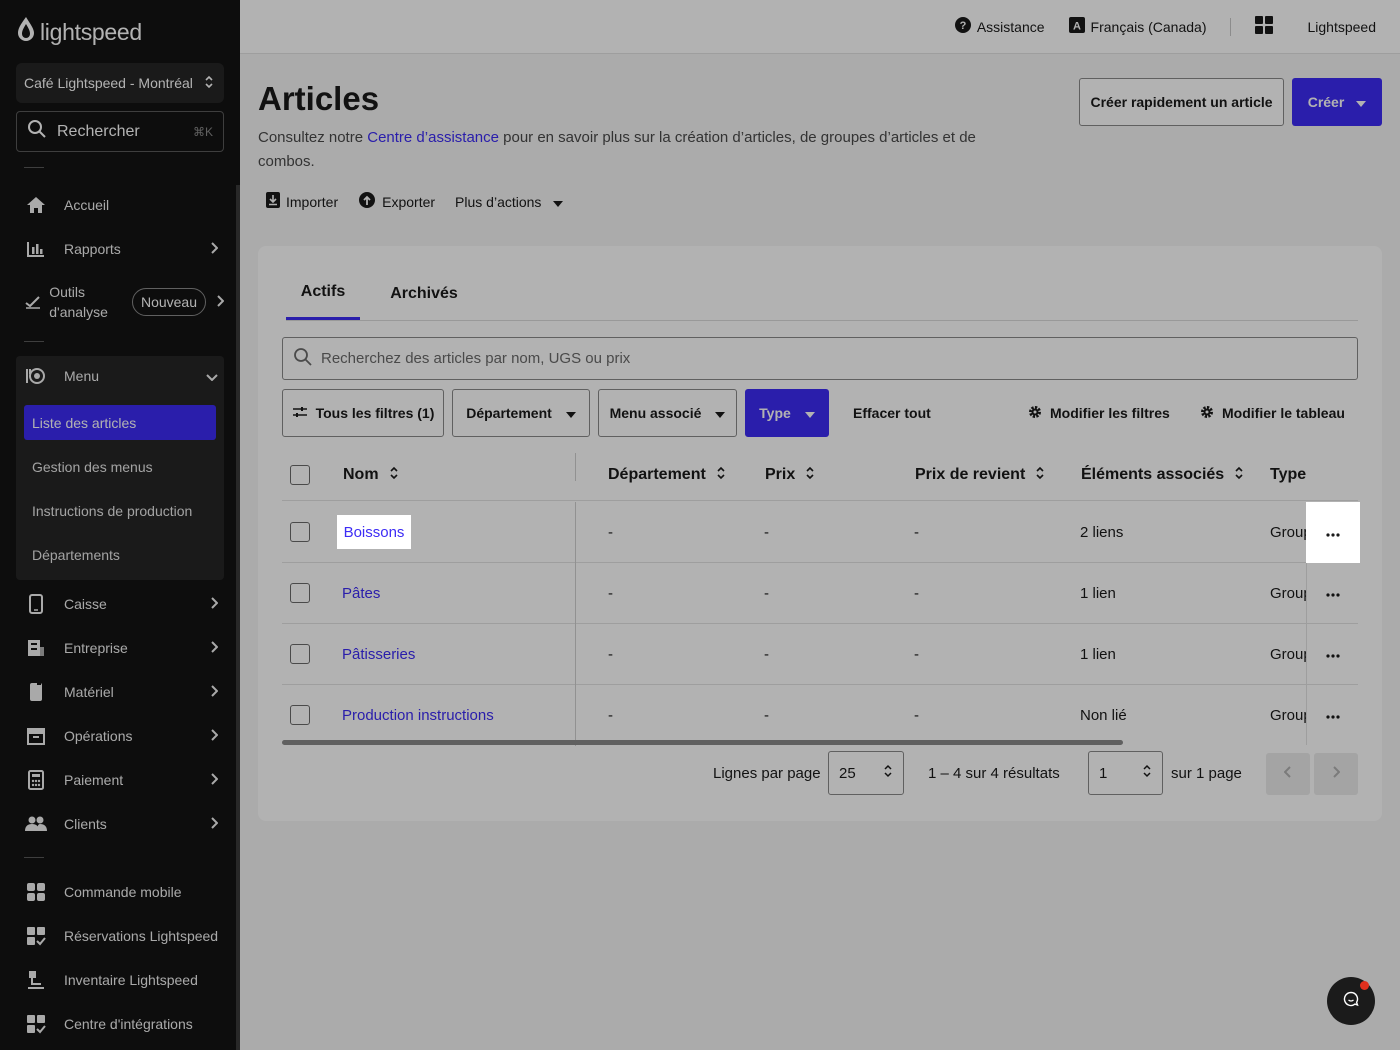  What do you see at coordinates (999, 26) in the screenshot?
I see `help-link: ? Assistance` at bounding box center [999, 26].